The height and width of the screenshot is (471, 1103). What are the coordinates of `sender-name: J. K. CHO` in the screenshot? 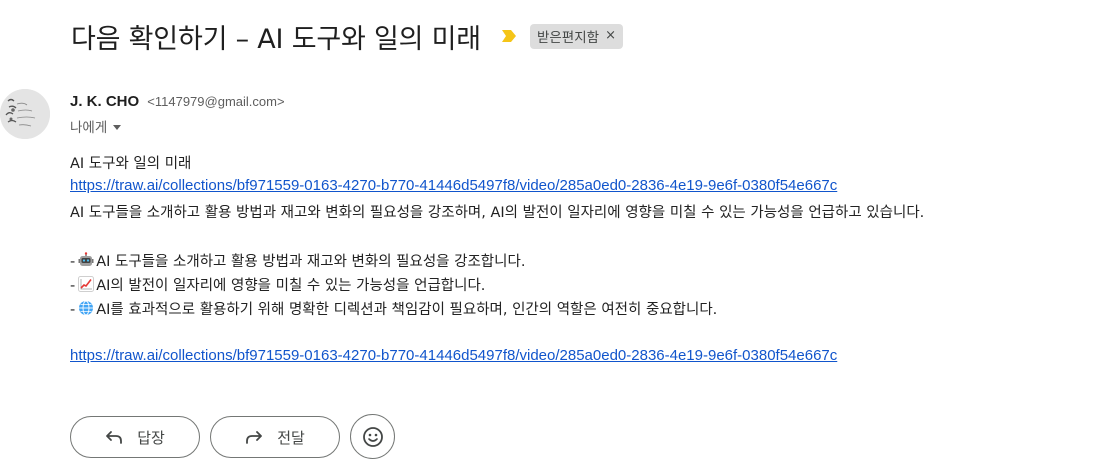 It's located at (104, 101).